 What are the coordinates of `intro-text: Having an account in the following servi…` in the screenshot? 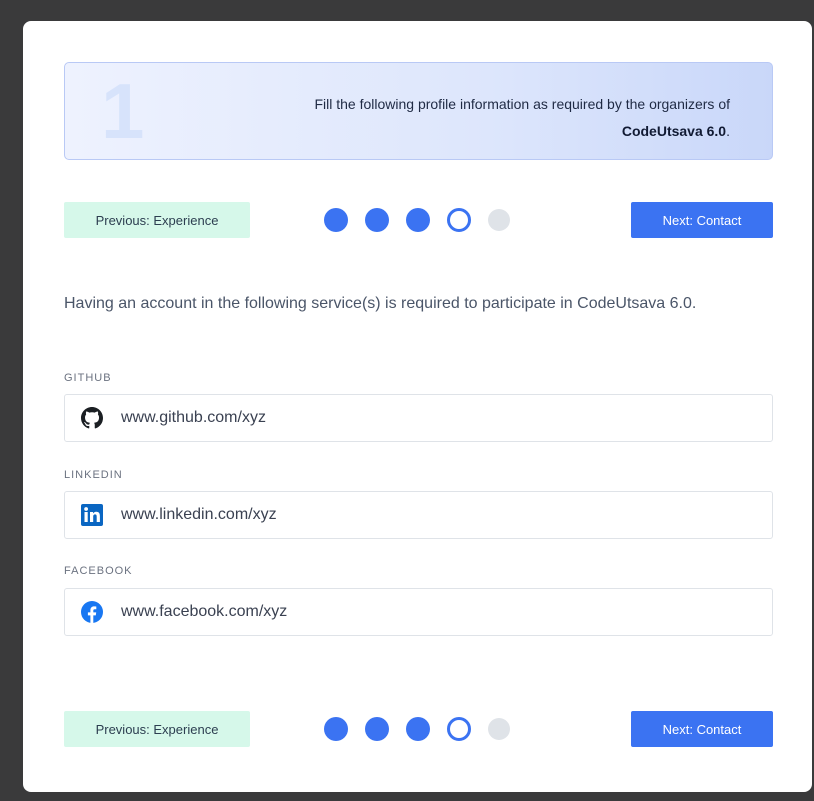 It's located at (380, 303).